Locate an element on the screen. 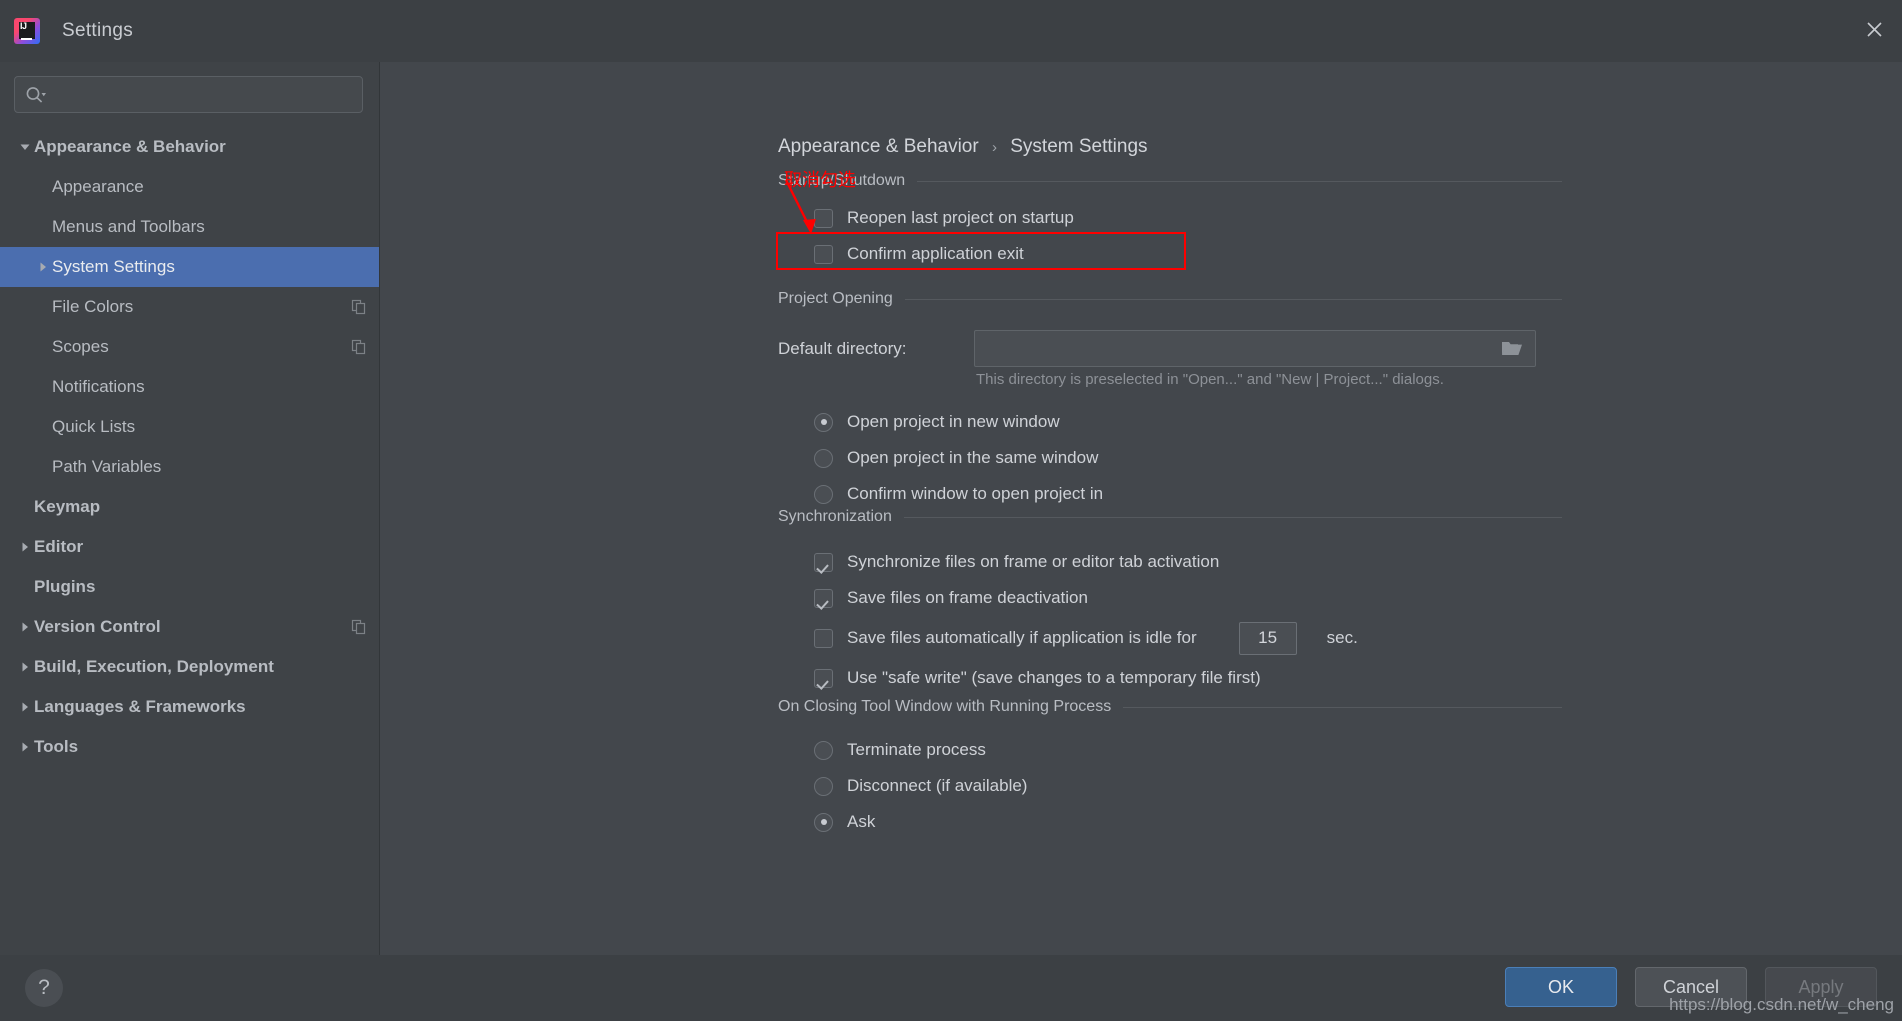 The image size is (1902, 1021). checkbox-row-reopen-last-project: Reopen last project on startup is located at coordinates (1188, 218).